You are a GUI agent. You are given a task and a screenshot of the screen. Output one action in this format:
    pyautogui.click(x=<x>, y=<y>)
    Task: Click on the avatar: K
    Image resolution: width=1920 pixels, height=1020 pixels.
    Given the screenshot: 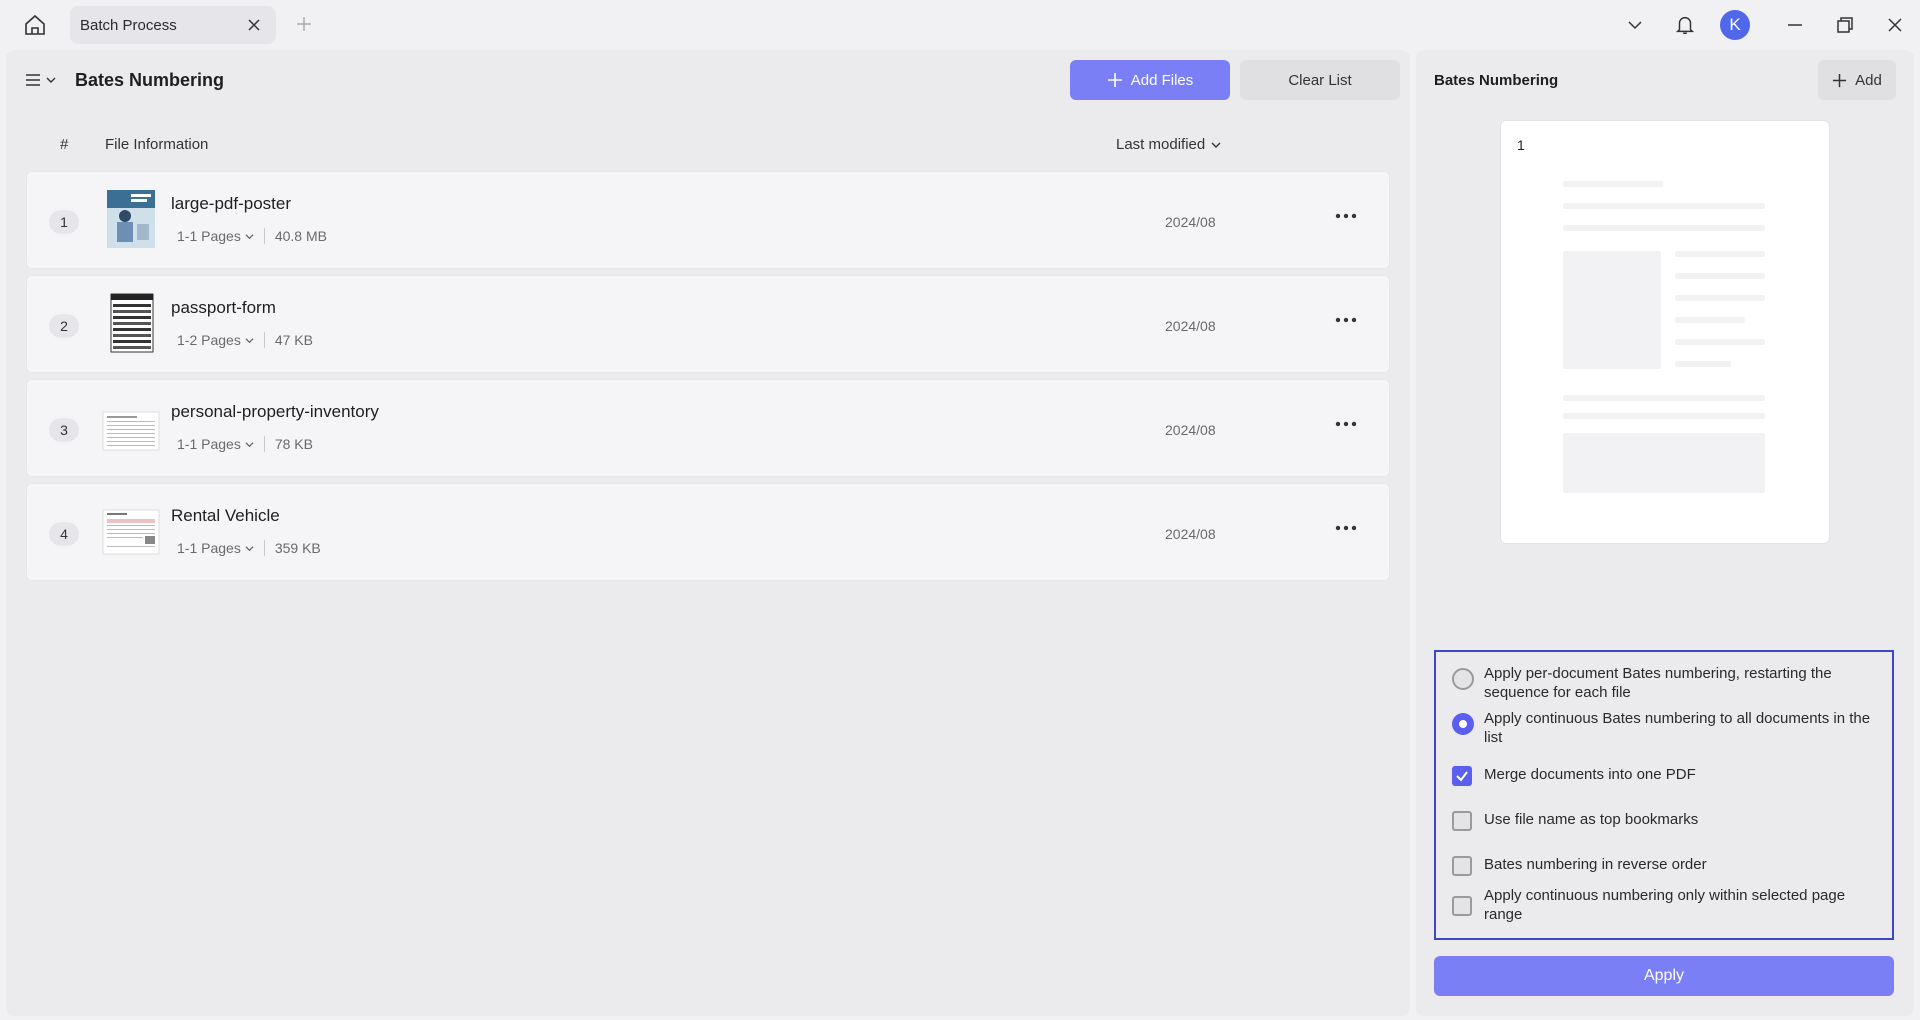 What is the action you would take?
    pyautogui.click(x=1735, y=25)
    